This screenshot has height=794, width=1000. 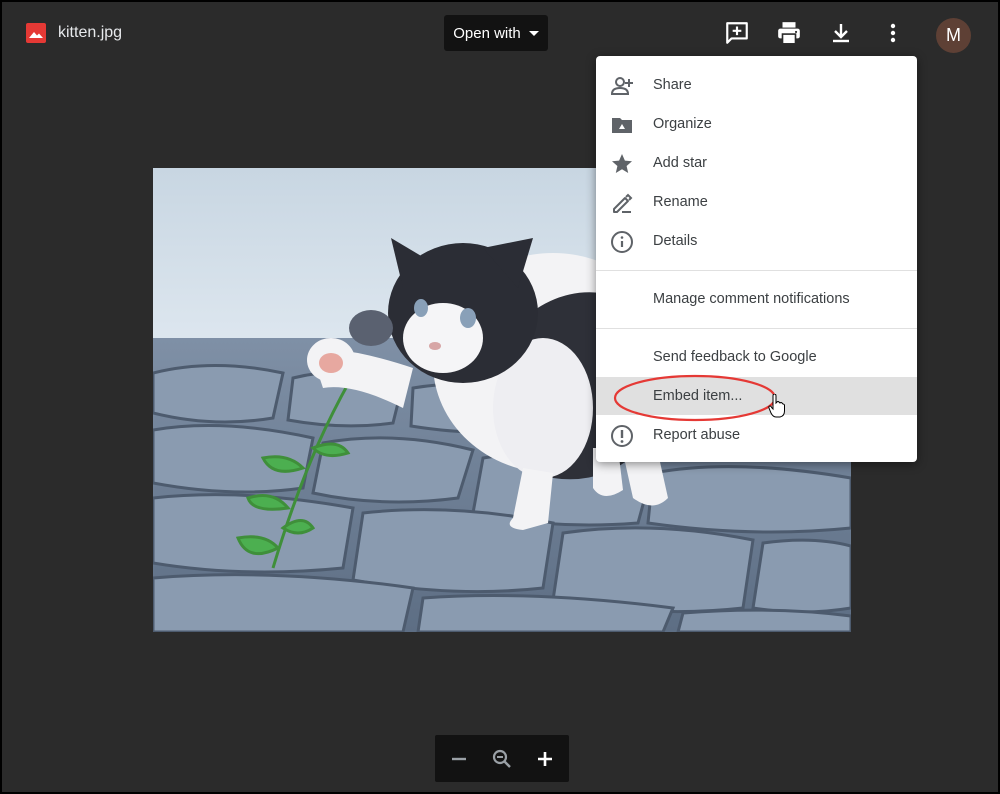 I want to click on avatar: M, so click(x=953, y=35).